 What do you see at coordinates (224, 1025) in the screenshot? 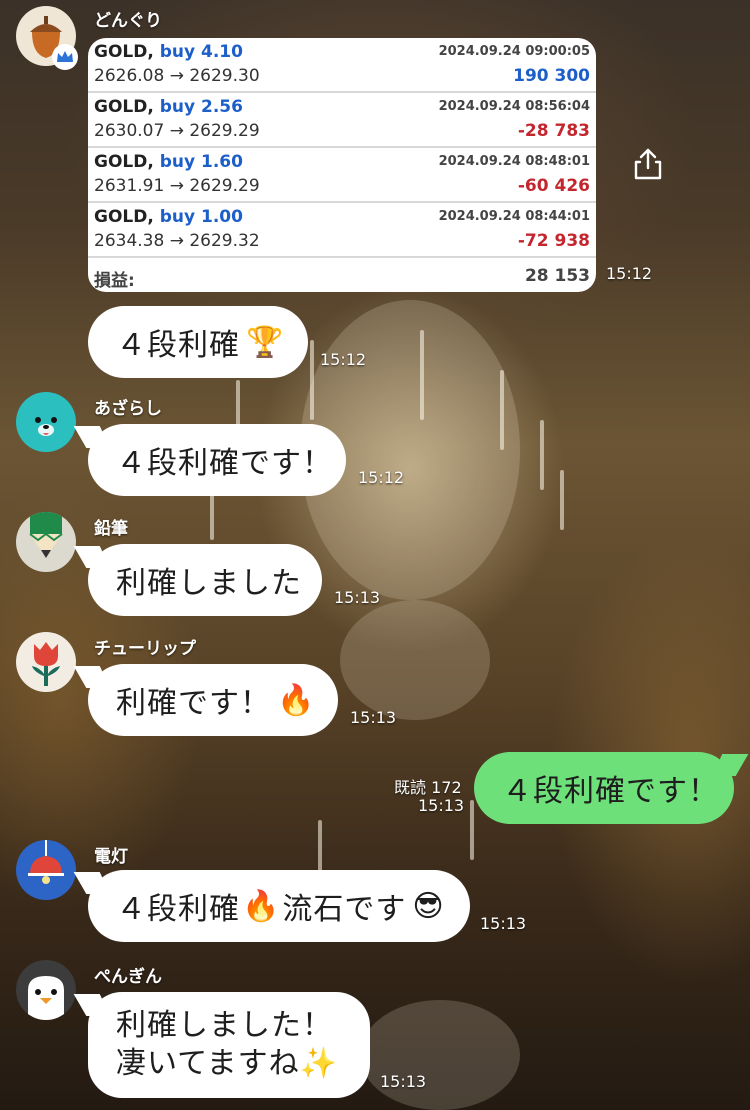
I see `message-text: 利確しました！` at bounding box center [224, 1025].